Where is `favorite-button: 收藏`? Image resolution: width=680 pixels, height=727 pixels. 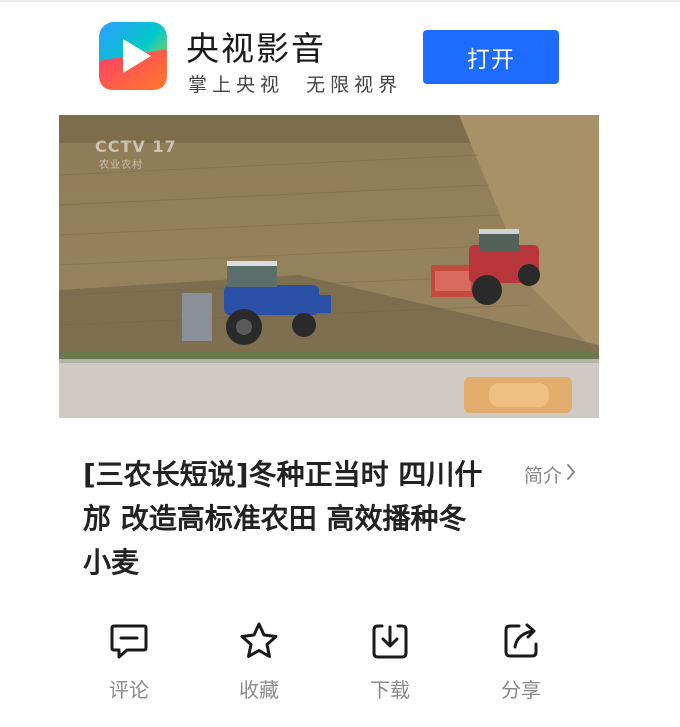
favorite-button: 收藏 is located at coordinates (259, 660).